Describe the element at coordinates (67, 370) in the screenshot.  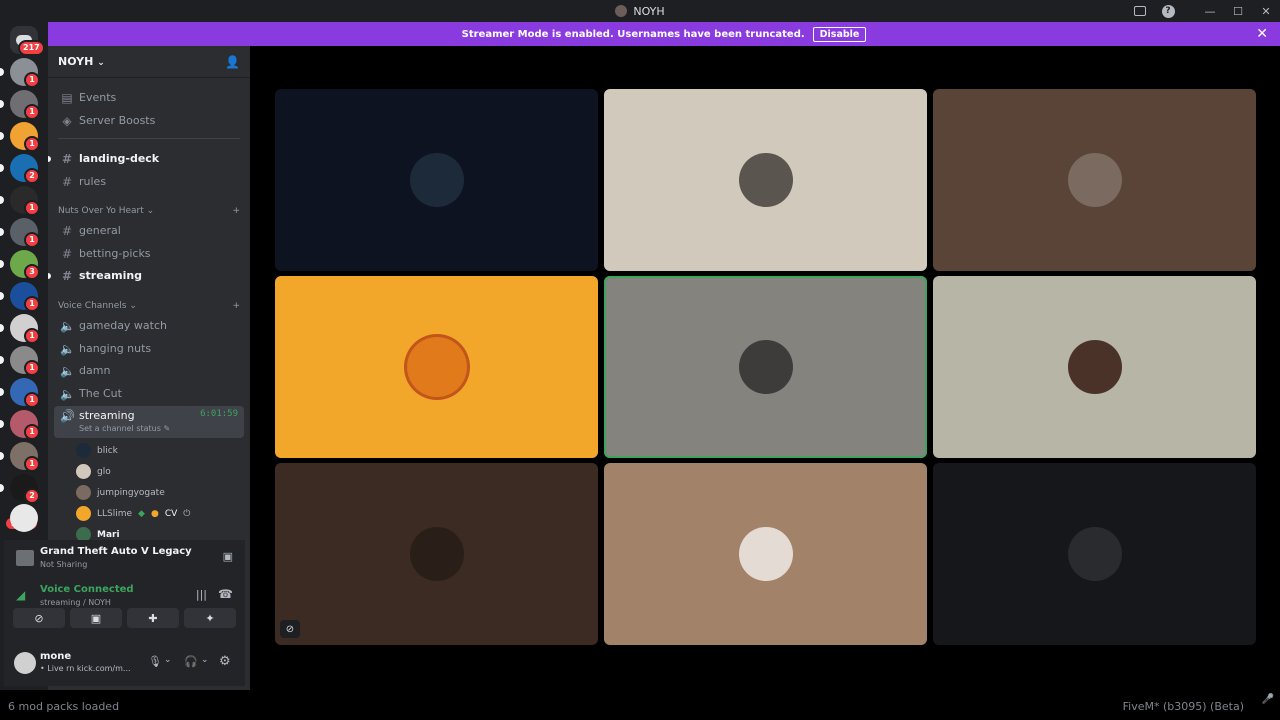
I see `speaker-icon: 🔈` at that location.